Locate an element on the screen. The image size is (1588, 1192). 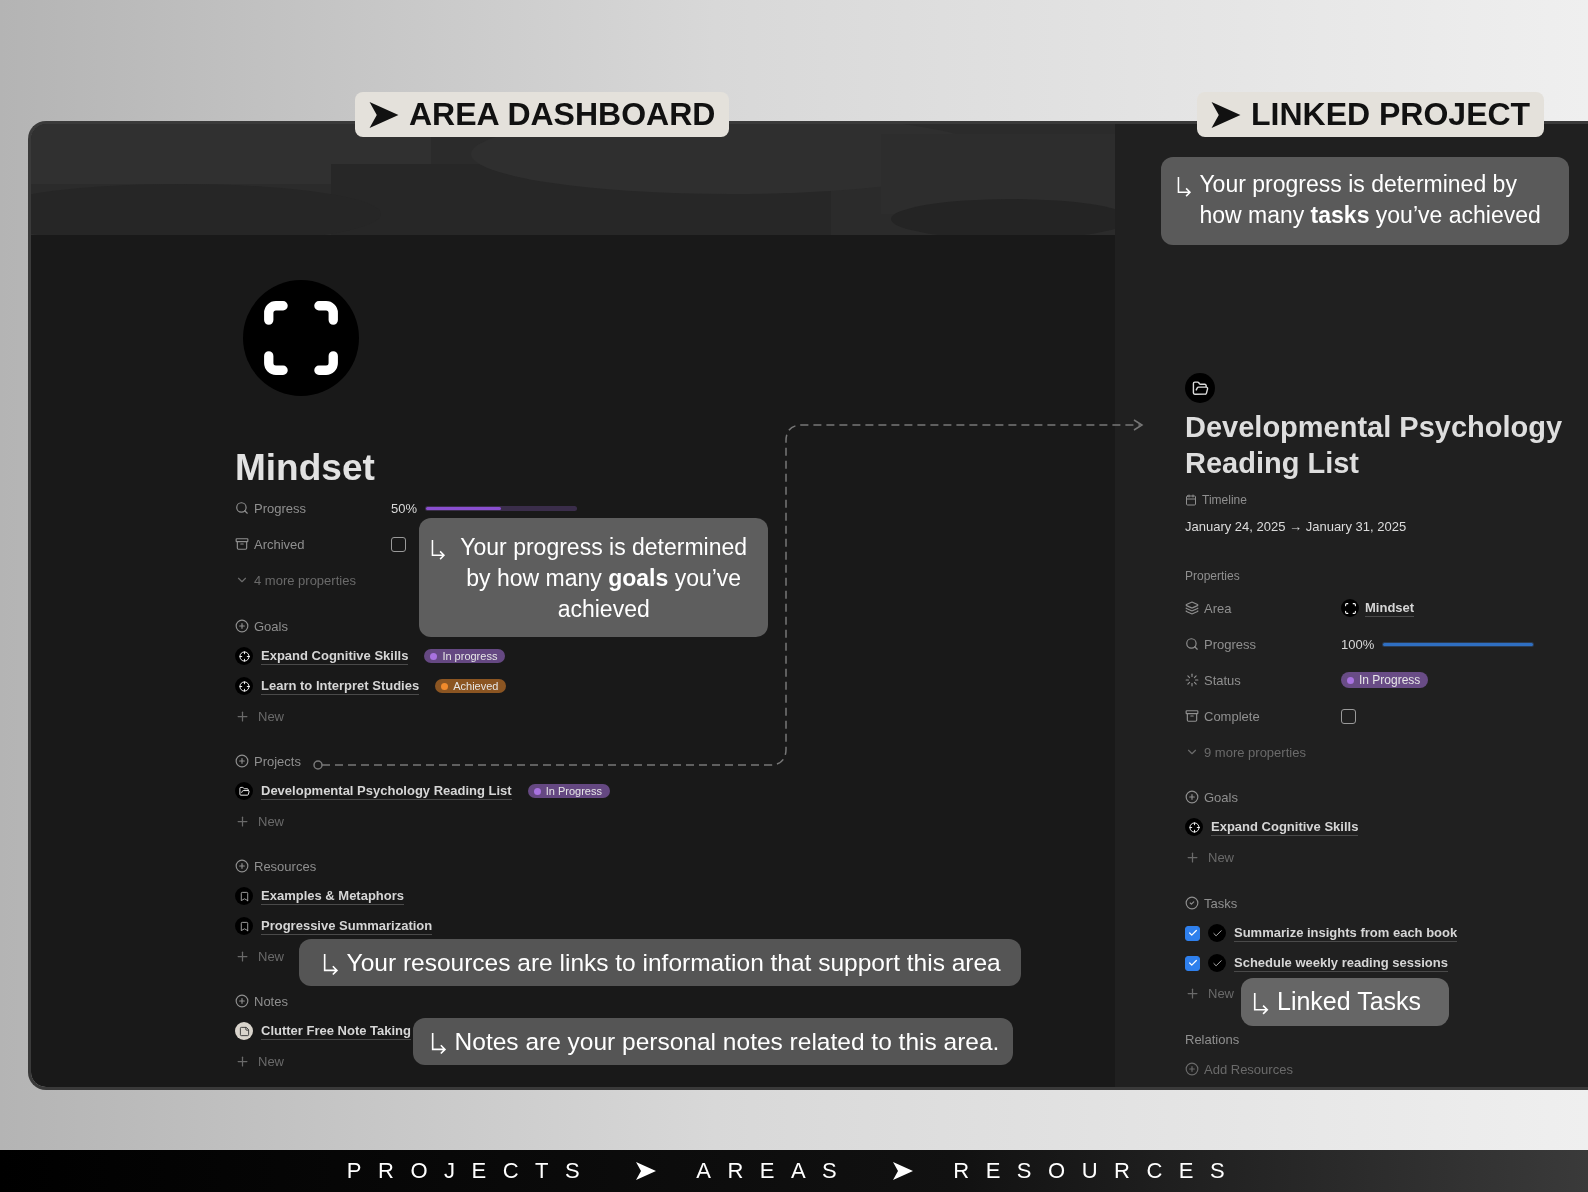
section-heading: Resources is located at coordinates (285, 866).